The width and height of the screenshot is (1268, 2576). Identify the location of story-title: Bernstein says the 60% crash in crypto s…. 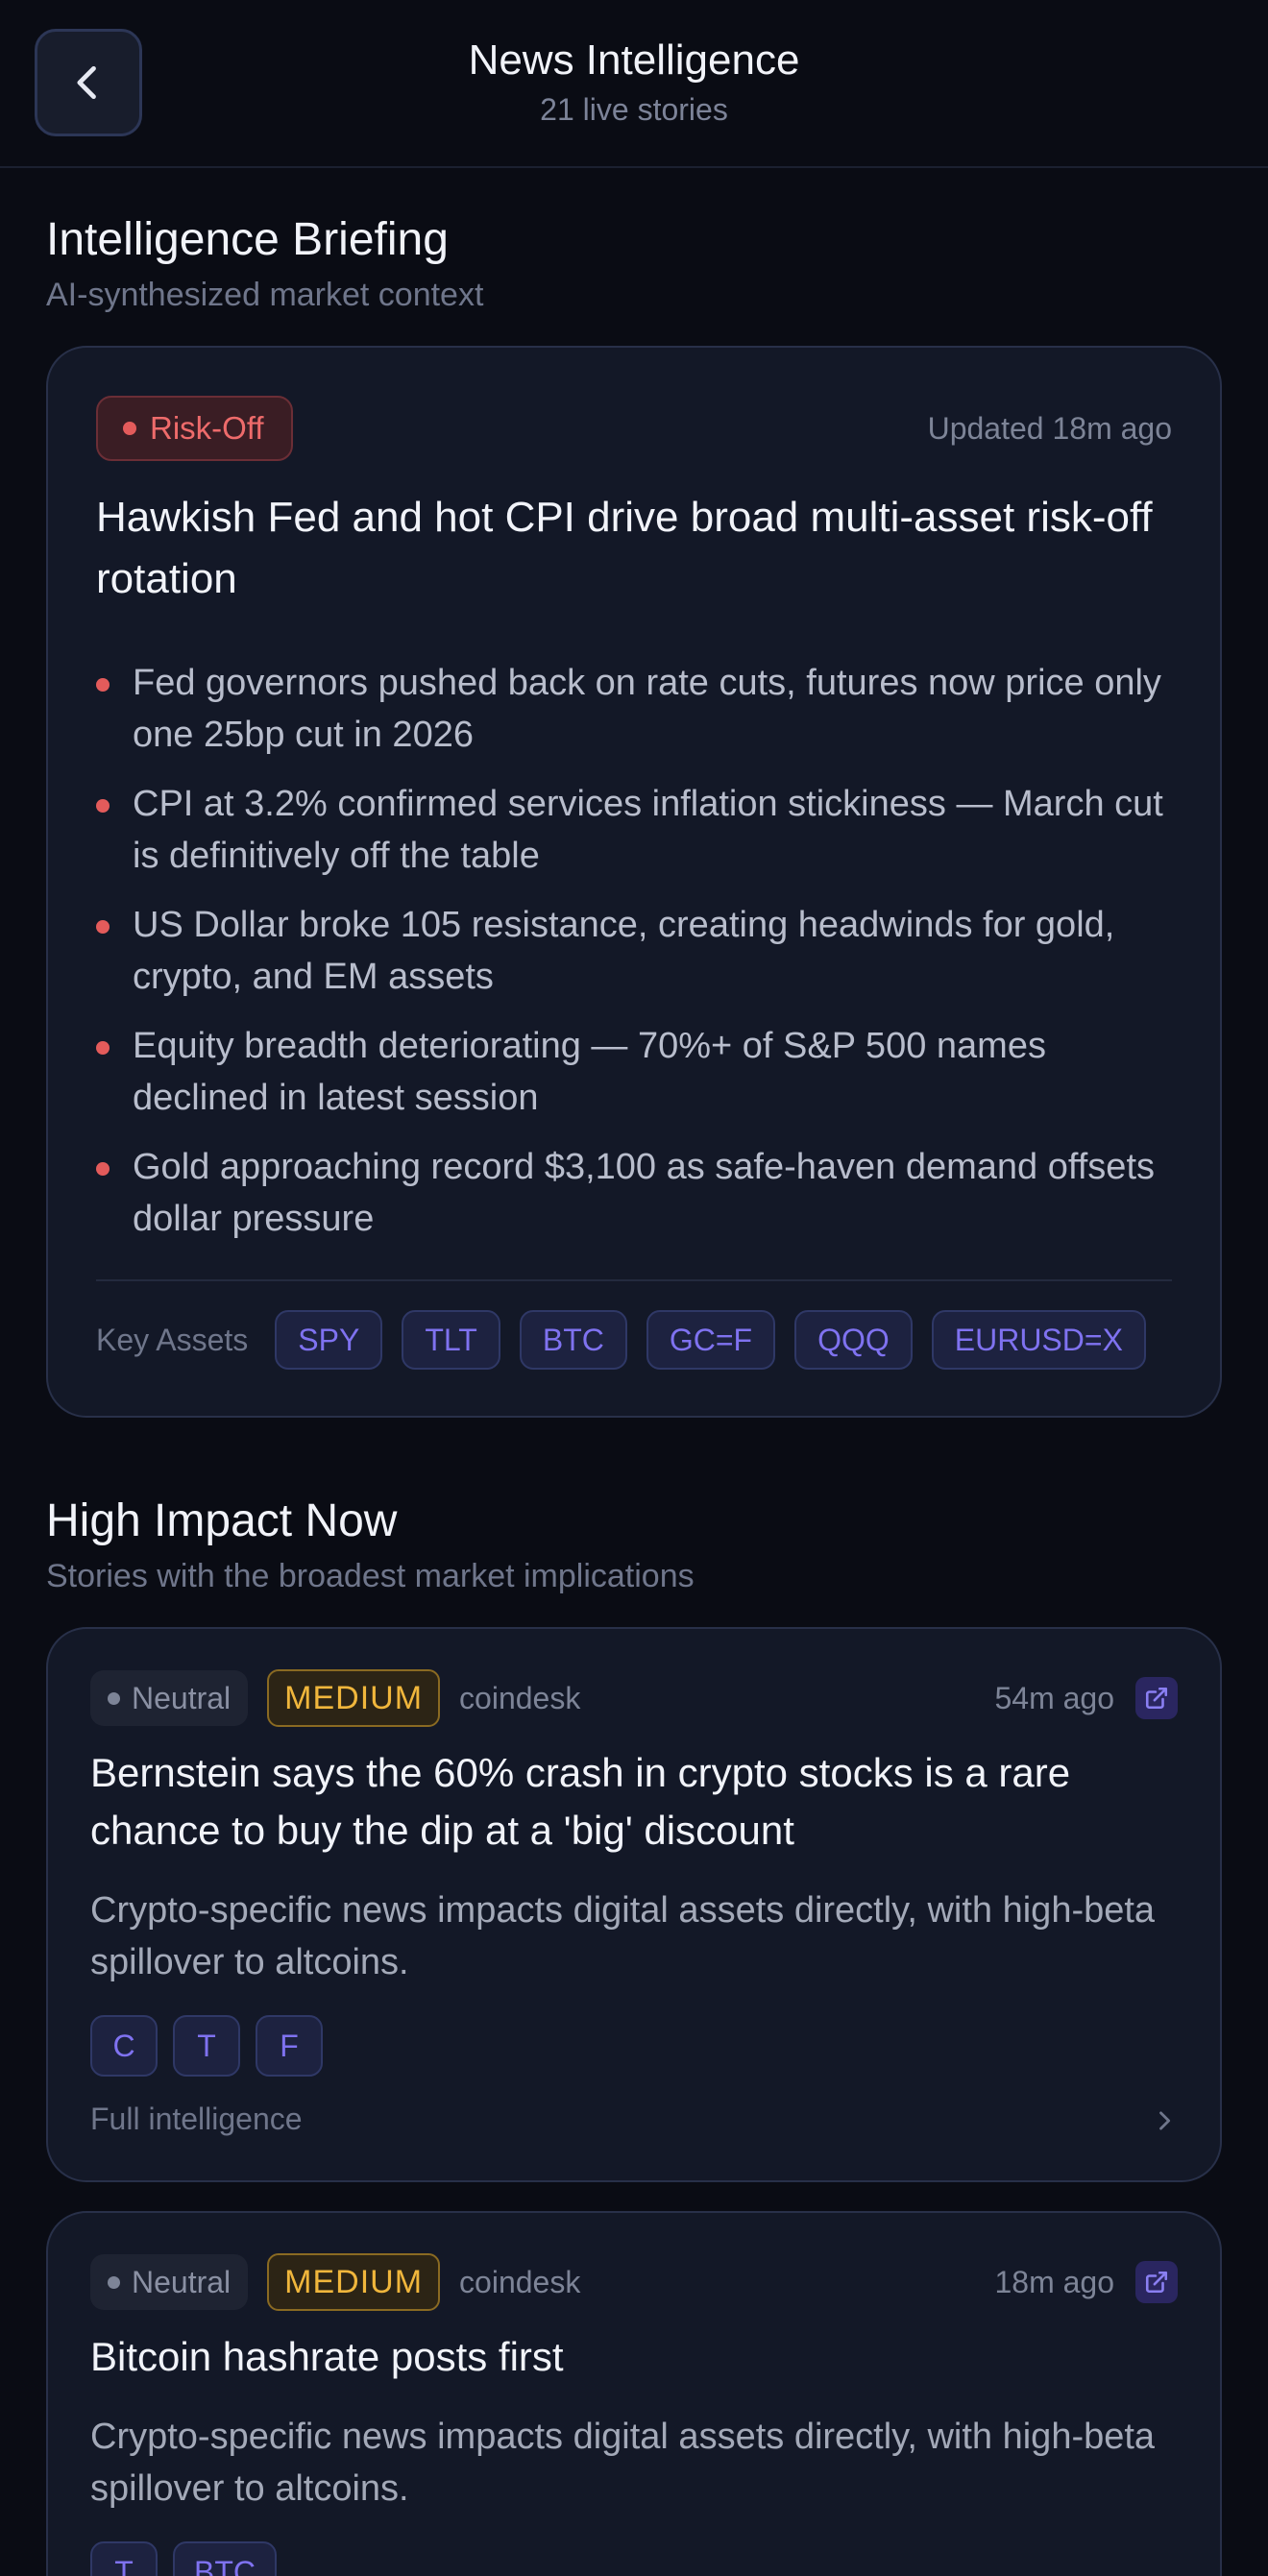
(633, 1802).